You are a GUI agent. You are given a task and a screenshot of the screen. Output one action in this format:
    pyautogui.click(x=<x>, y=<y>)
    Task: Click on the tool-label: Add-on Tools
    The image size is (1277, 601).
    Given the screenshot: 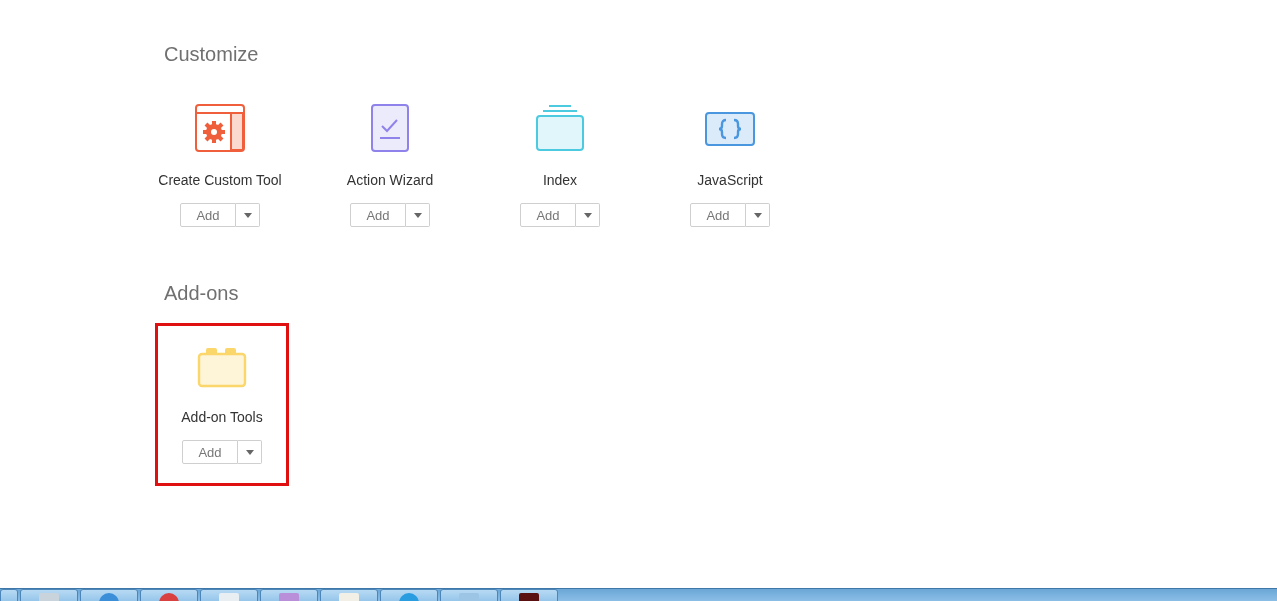 What is the action you would take?
    pyautogui.click(x=222, y=417)
    